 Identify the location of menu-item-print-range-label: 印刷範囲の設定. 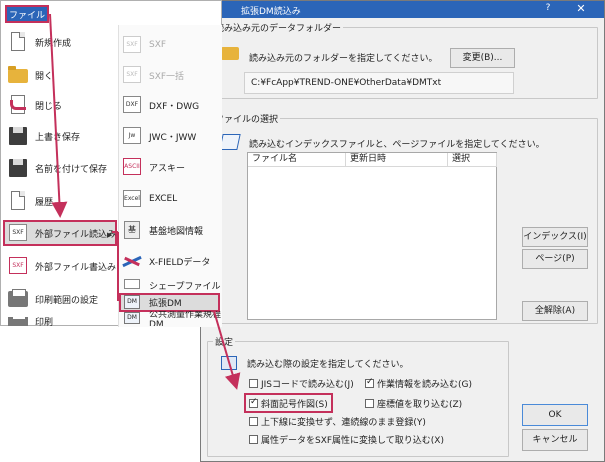
(67, 300).